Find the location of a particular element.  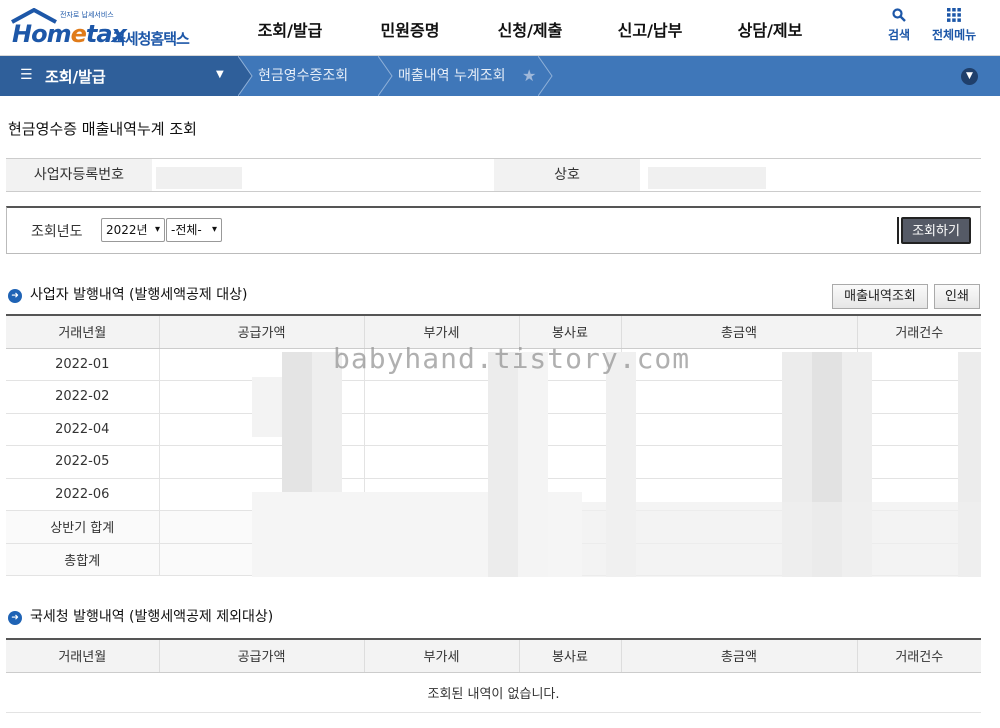

bizno-value-redacted is located at coordinates (199, 178).